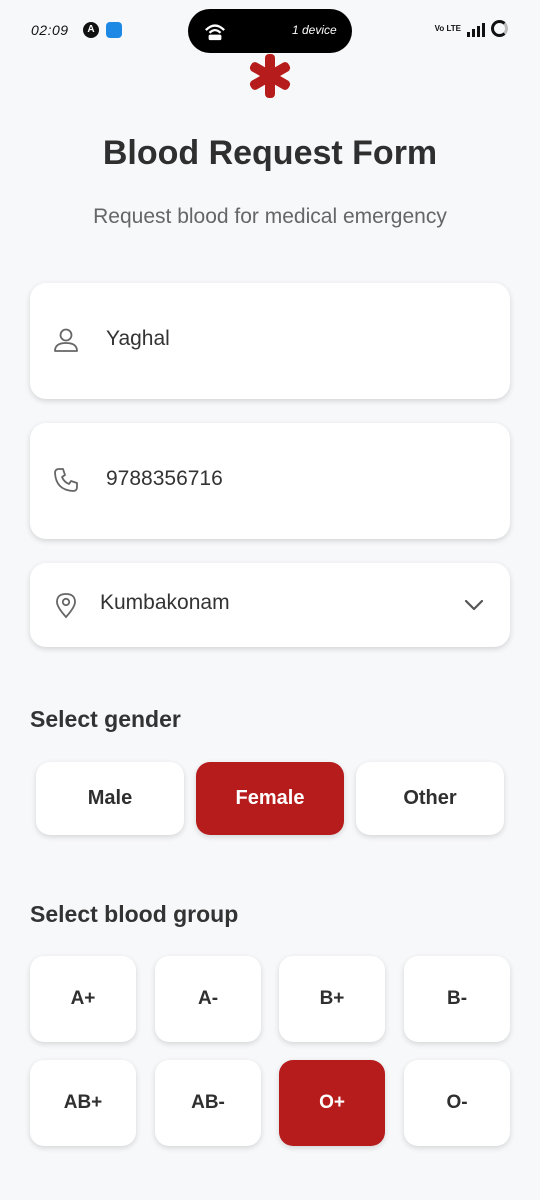  Describe the element at coordinates (134, 914) in the screenshot. I see `blood-group-section-label: Select blood group` at that location.